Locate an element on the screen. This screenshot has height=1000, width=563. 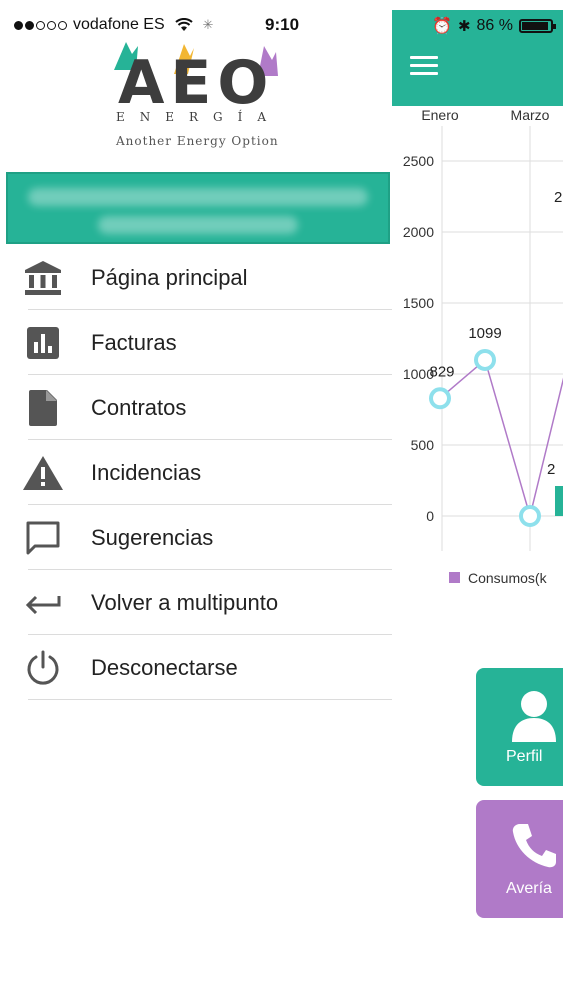
menu-item-sugerencias: Sugerencias is located at coordinates (196, 537).